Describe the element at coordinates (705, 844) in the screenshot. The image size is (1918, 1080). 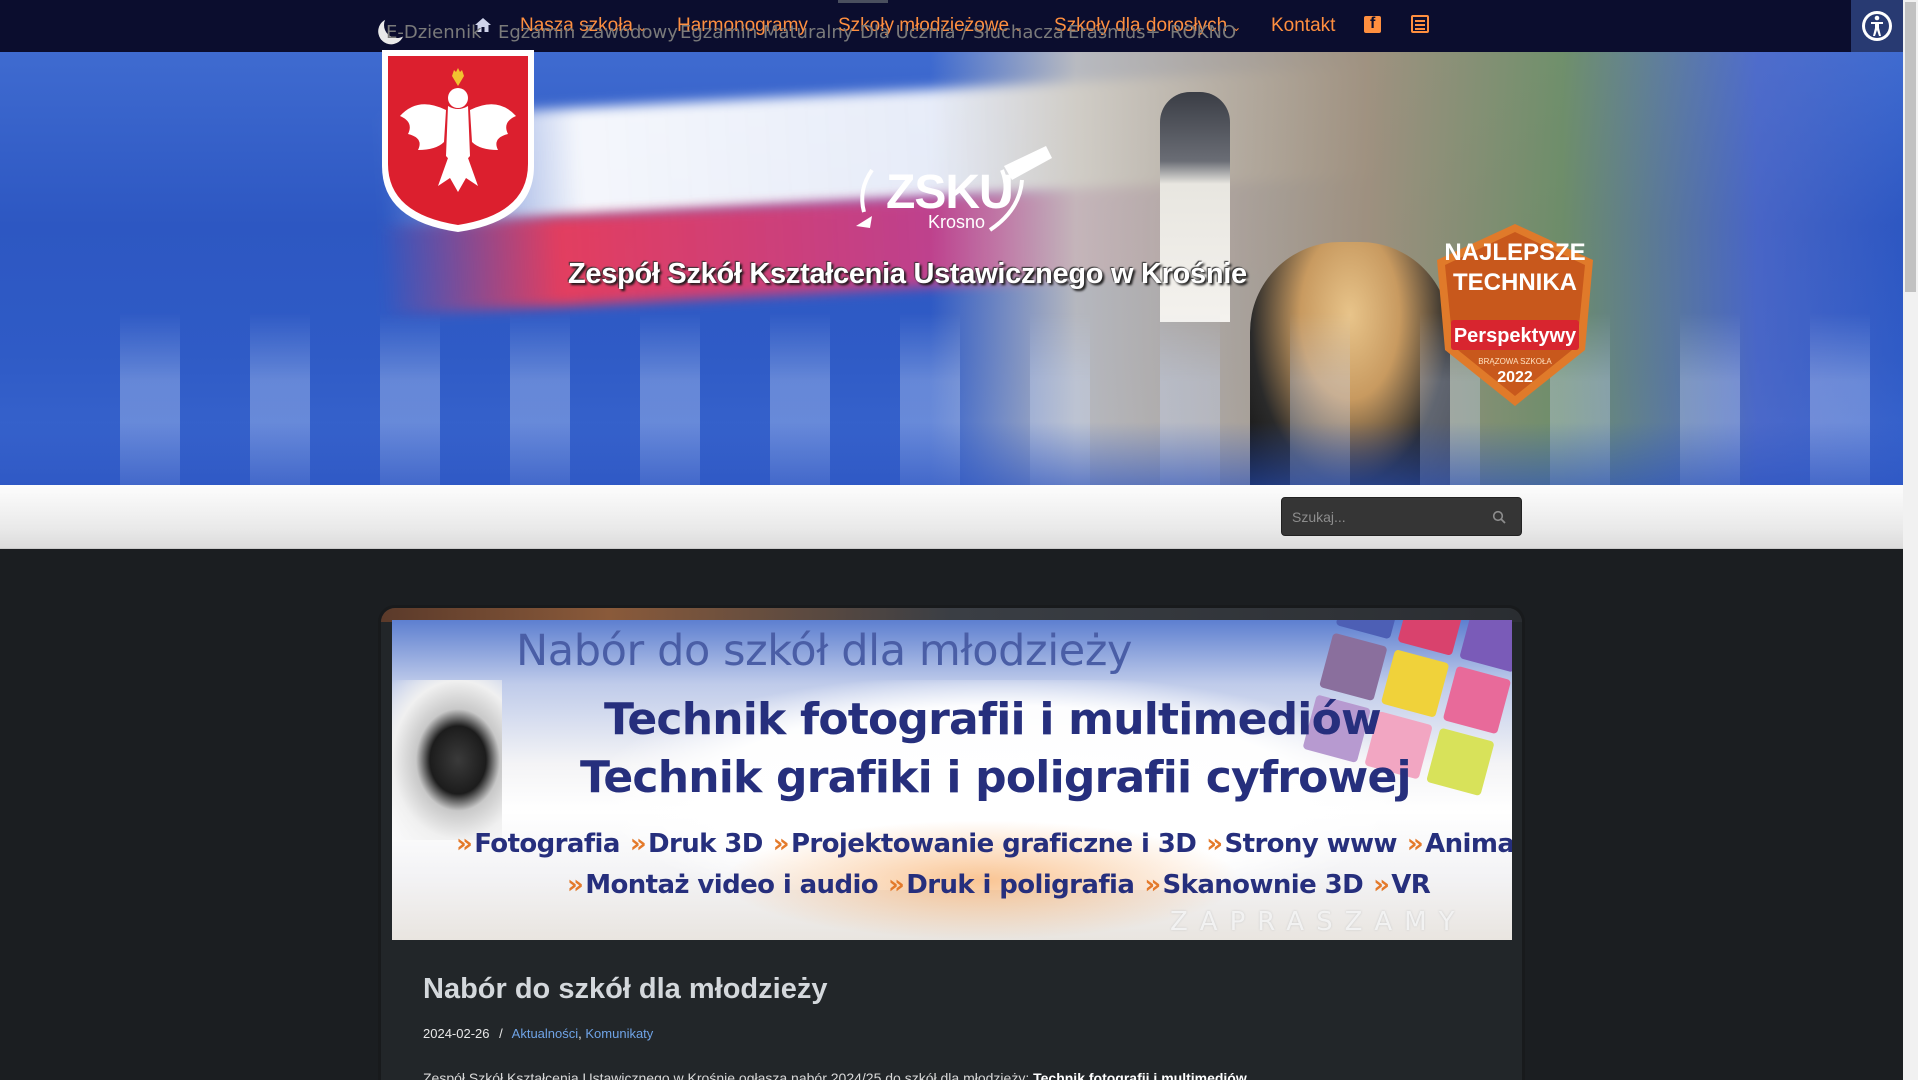
I see `promo-item: Druk 3D` at that location.